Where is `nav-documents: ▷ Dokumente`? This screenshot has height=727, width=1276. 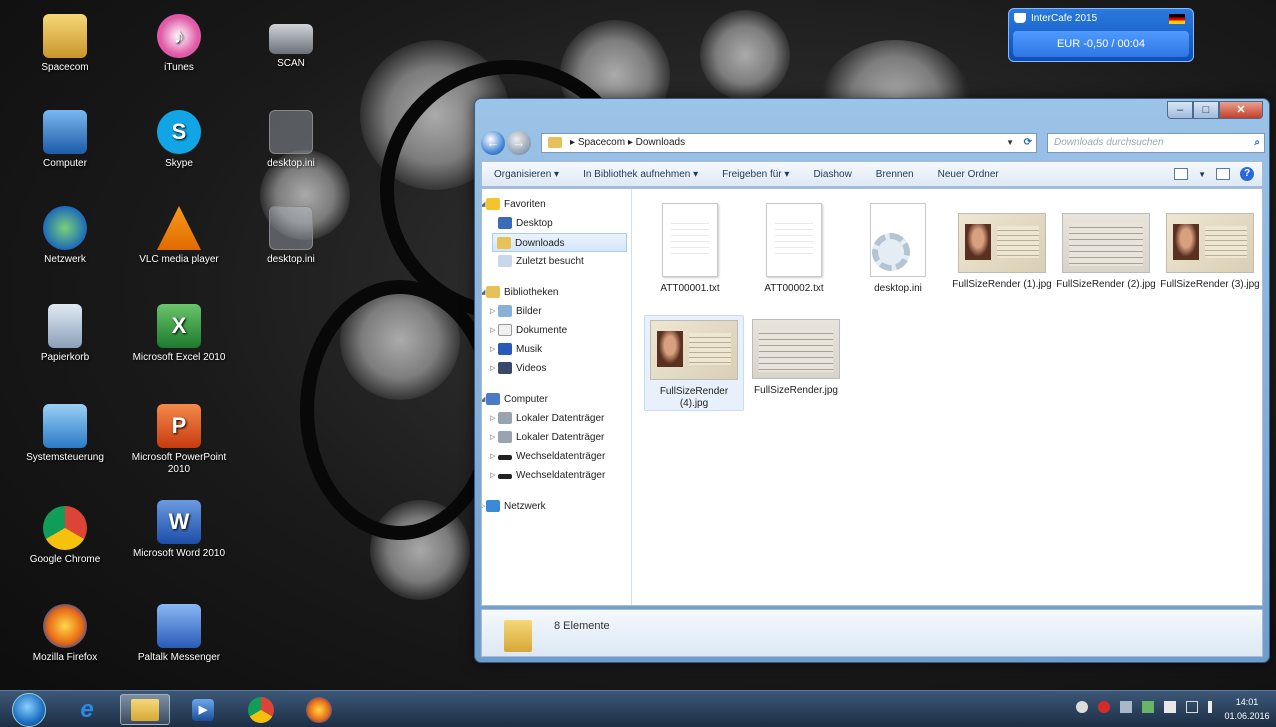 nav-documents: ▷ Dokumente is located at coordinates (556, 330).